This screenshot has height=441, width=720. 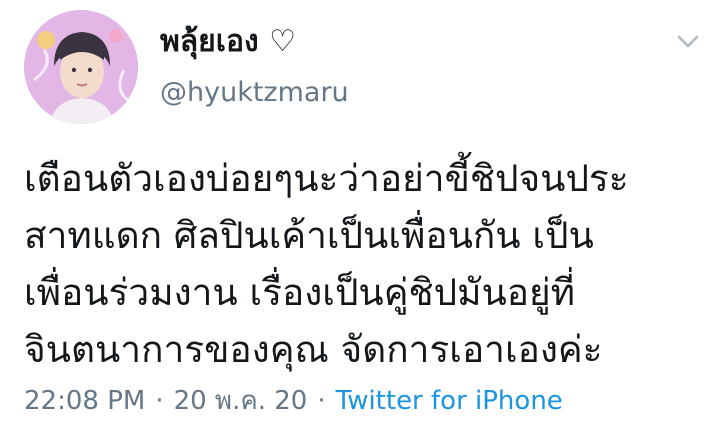 What do you see at coordinates (300, 292) in the screenshot?
I see `tweet-text-line: เพื่อนร่วมงาน เรื่องเป็นคู่ชิปมันอยู่ที่` at bounding box center [300, 292].